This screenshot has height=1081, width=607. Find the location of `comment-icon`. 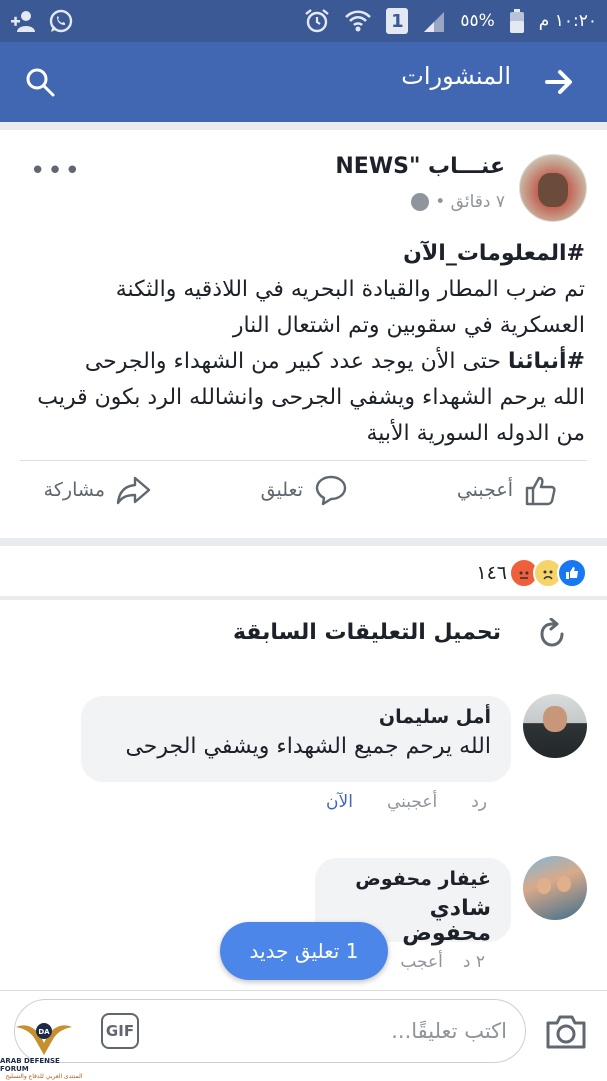

comment-icon is located at coordinates (331, 490).